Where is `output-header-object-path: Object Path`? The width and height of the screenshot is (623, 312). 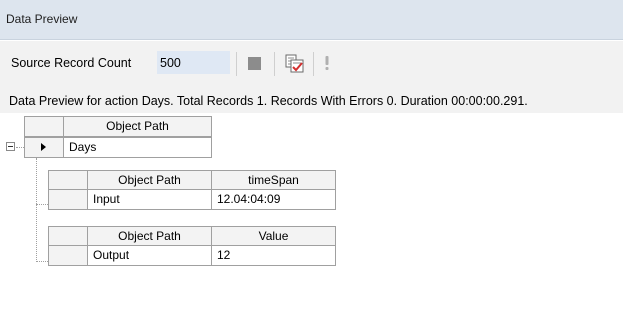 output-header-object-path: Object Path is located at coordinates (149, 236).